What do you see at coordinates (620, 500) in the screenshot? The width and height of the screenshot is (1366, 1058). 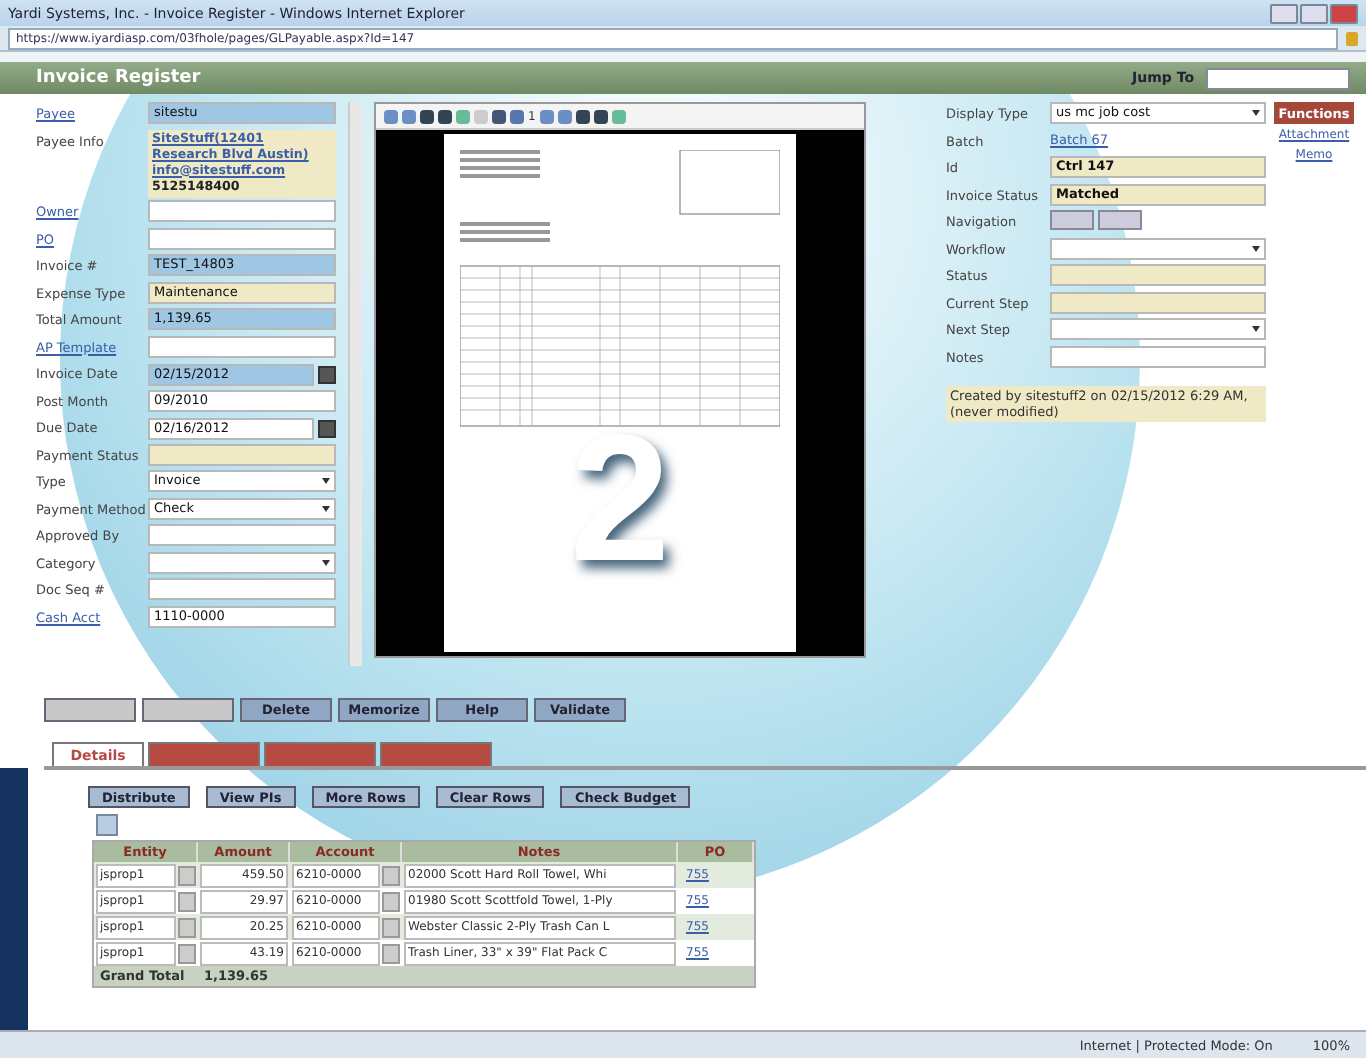 I see `step-number: 2` at bounding box center [620, 500].